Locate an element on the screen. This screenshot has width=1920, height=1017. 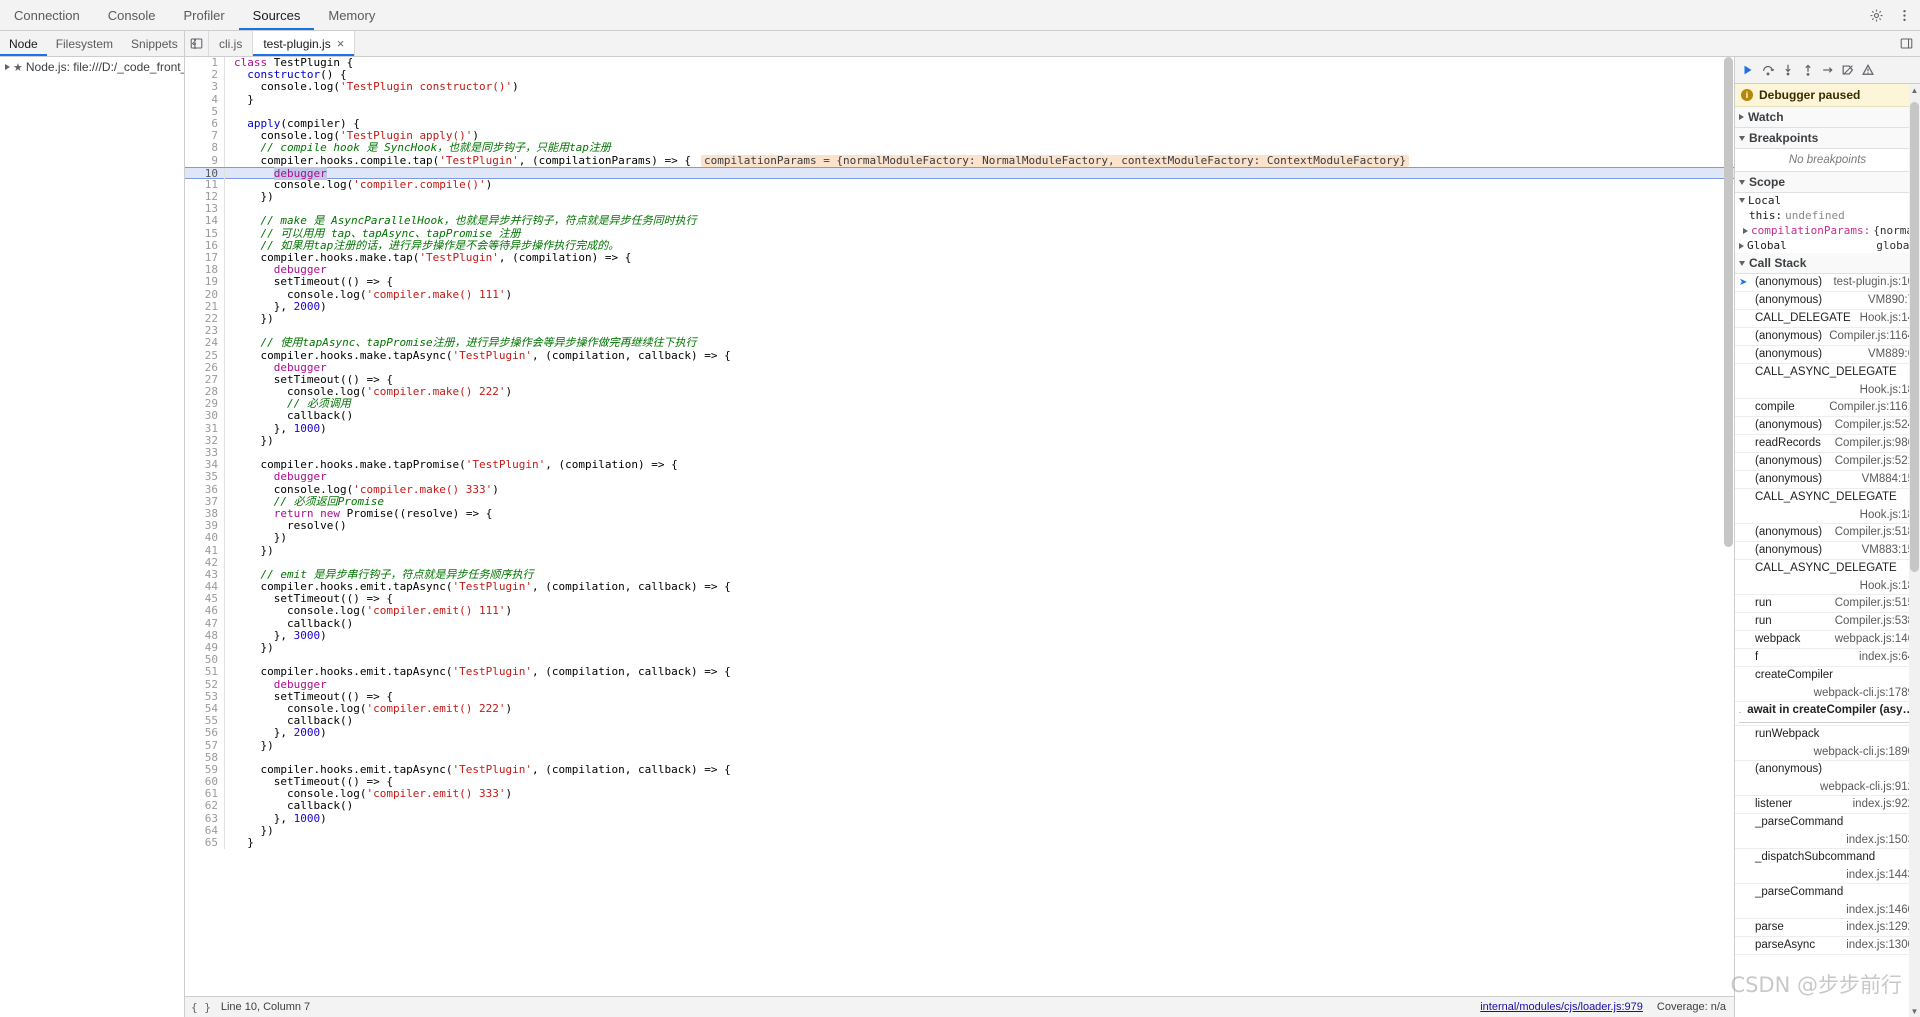
code-line: 40 }) is located at coordinates (959, 538).